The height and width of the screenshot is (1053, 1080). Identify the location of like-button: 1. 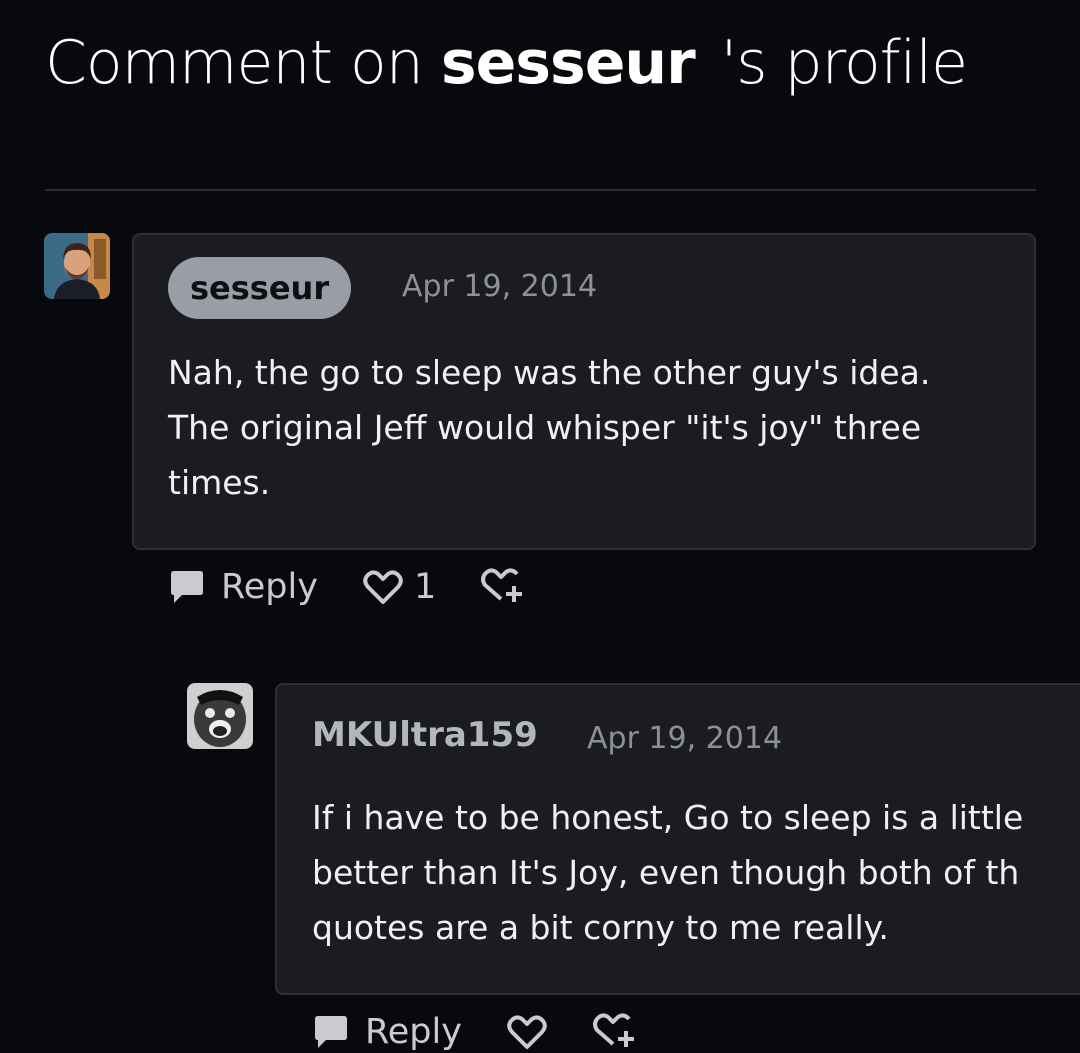
(399, 587).